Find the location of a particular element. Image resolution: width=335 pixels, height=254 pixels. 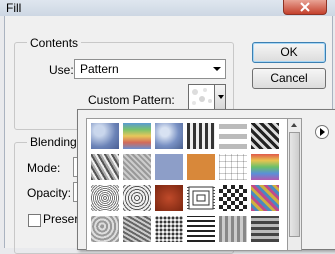

window-title: Fill is located at coordinates (14, 8).